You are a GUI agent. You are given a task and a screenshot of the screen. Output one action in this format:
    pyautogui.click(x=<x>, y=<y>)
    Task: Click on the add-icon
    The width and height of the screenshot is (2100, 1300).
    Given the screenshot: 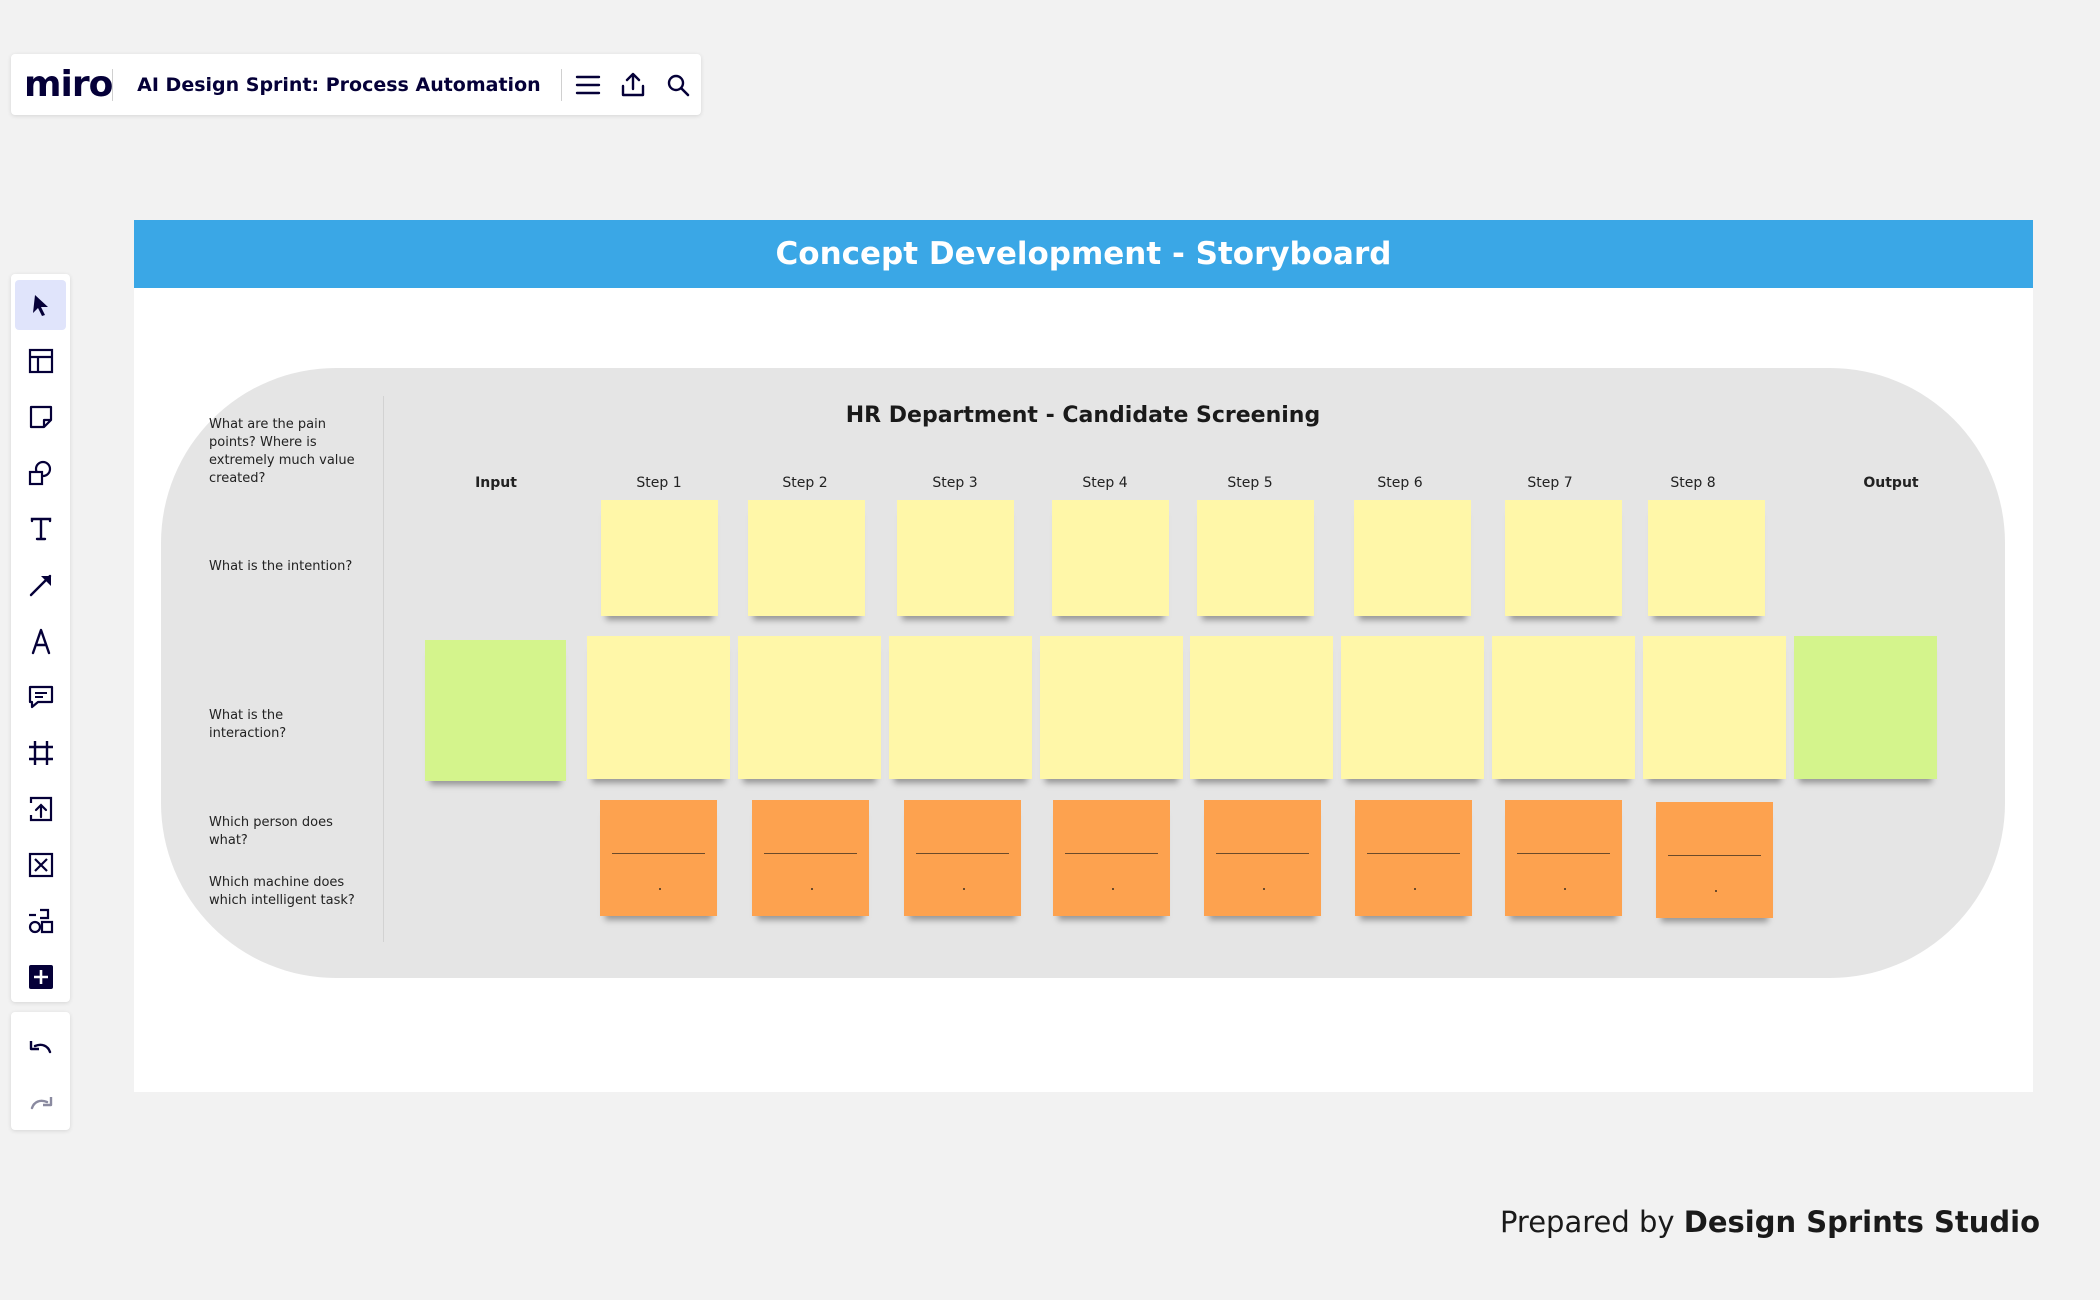 What is the action you would take?
    pyautogui.click(x=40, y=977)
    